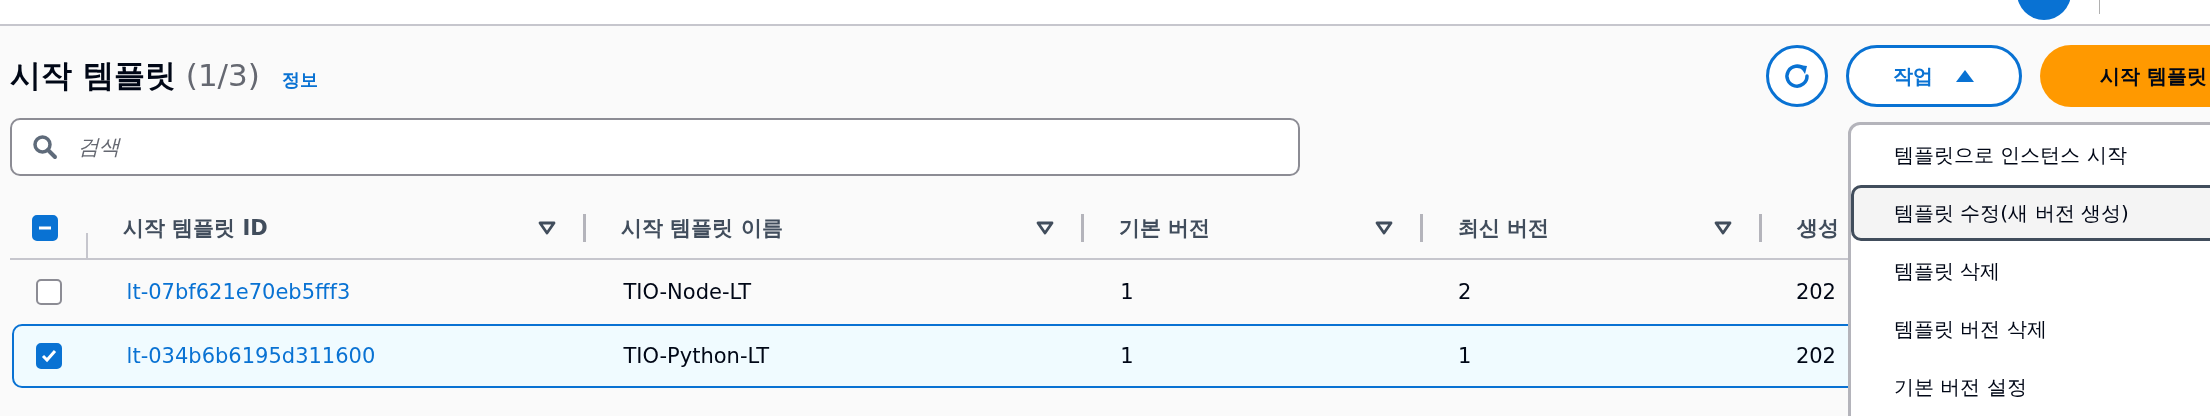  What do you see at coordinates (1247, 228) in the screenshot?
I see `column-header: 기본 버전` at bounding box center [1247, 228].